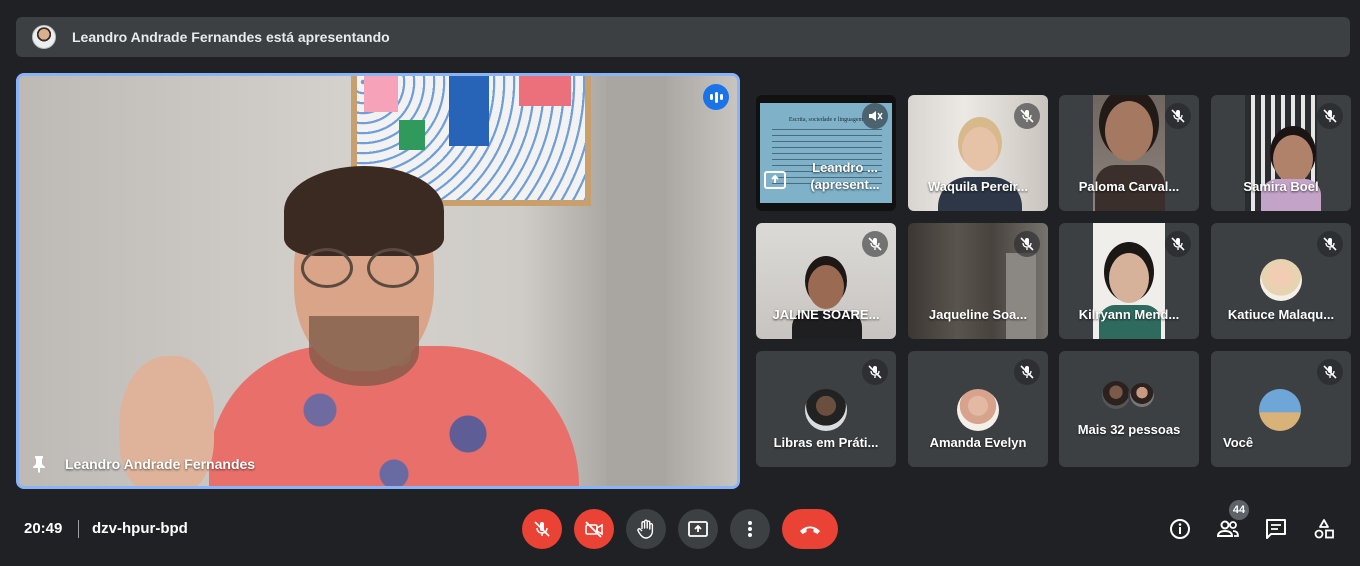 The image size is (1360, 566). I want to click on bottom-toolbar: 20:49 dzv-hpur-bpd, so click(680, 533).